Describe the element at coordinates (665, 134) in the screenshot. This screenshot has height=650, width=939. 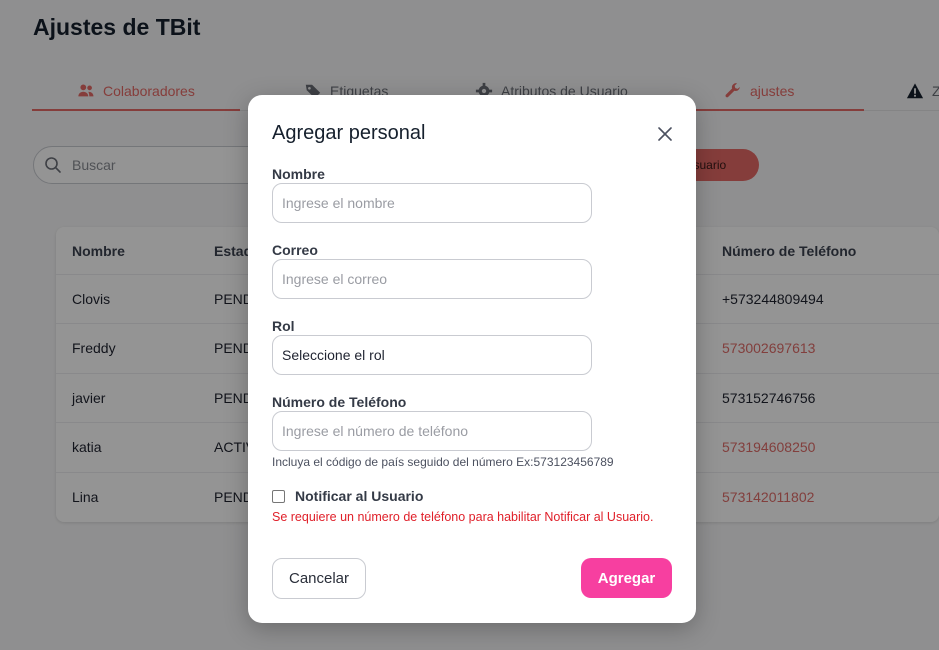
I see `close-icon` at that location.